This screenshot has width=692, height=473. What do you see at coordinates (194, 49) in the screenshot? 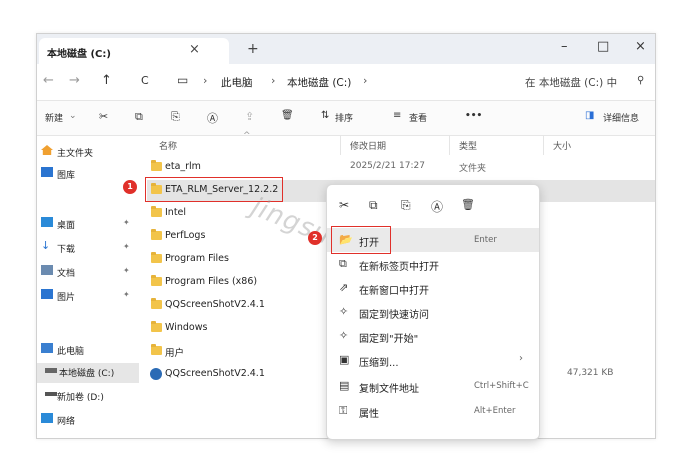
I see `tab-close-icon: ×` at bounding box center [194, 49].